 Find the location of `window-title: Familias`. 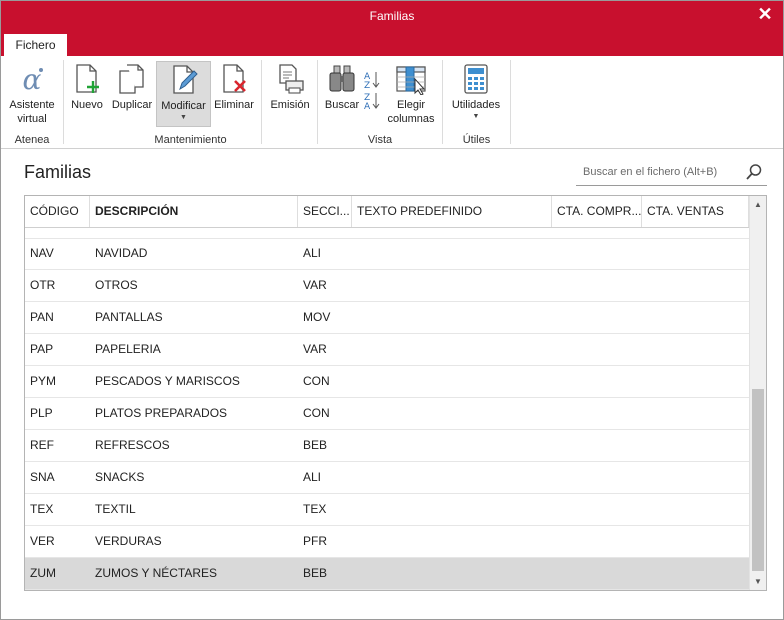

window-title: Familias is located at coordinates (392, 16).